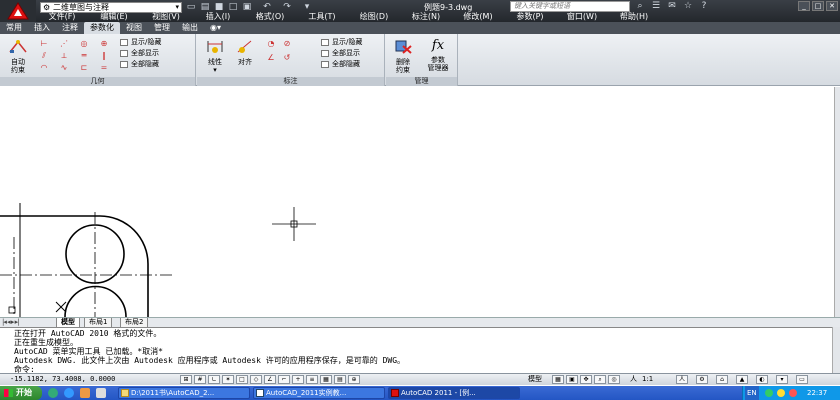  I want to click on plot-icon: ▣, so click(247, 7).